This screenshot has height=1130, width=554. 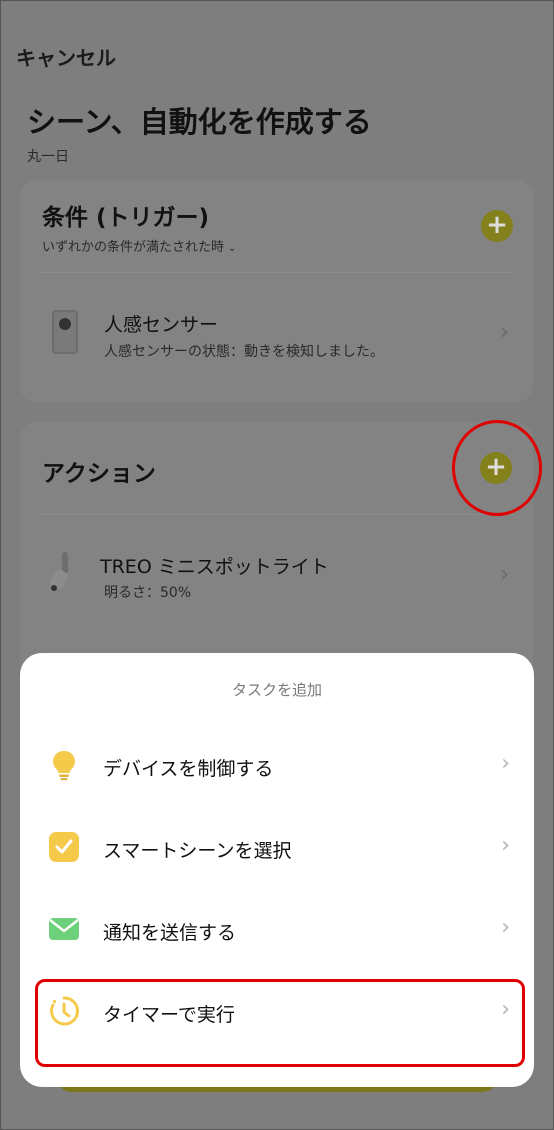 I want to click on actions-title: アクション, so click(x=99, y=474).